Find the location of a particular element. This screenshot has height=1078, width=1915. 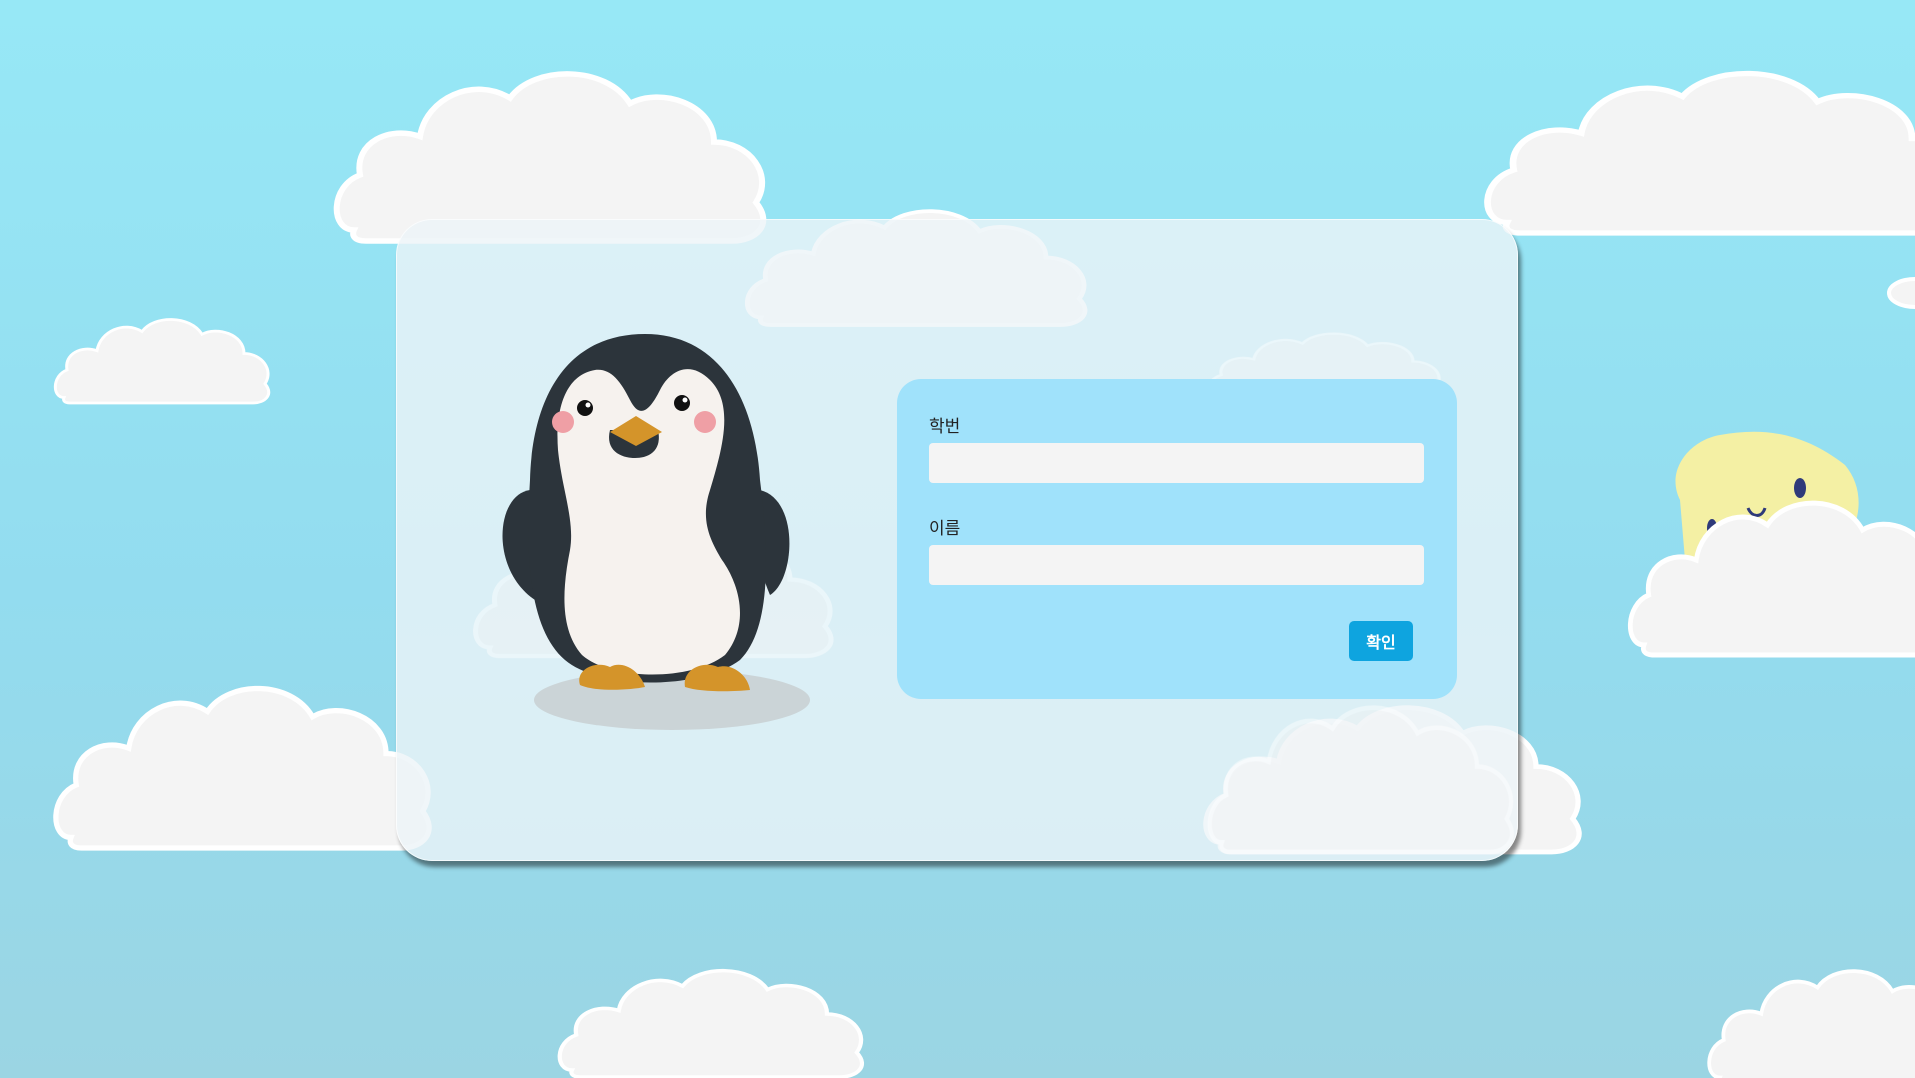

login-form-panel: 학번 이름 확인 is located at coordinates (1177, 539).